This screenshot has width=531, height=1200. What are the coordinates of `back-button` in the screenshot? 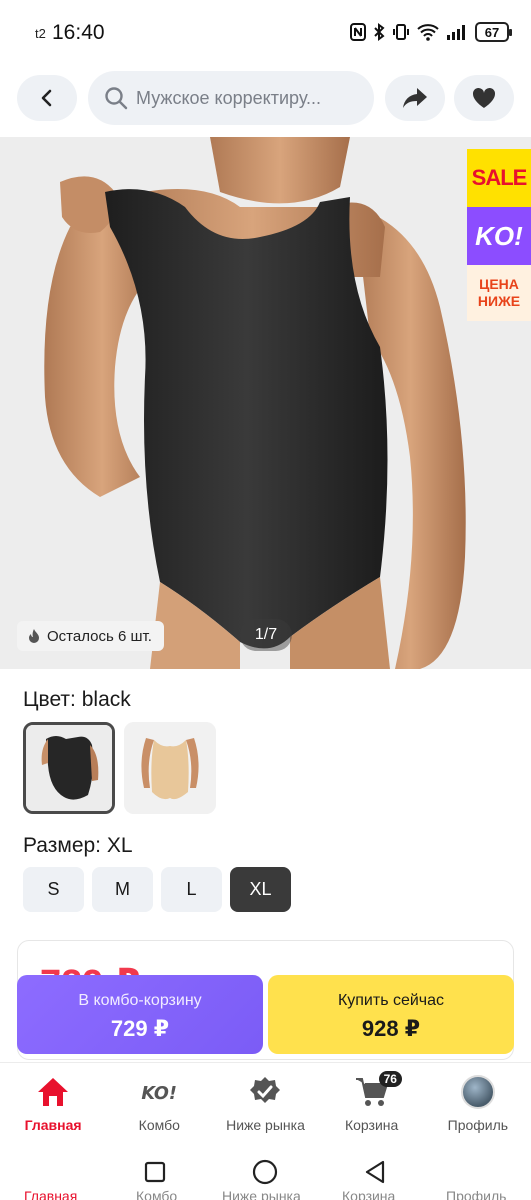 It's located at (47, 98).